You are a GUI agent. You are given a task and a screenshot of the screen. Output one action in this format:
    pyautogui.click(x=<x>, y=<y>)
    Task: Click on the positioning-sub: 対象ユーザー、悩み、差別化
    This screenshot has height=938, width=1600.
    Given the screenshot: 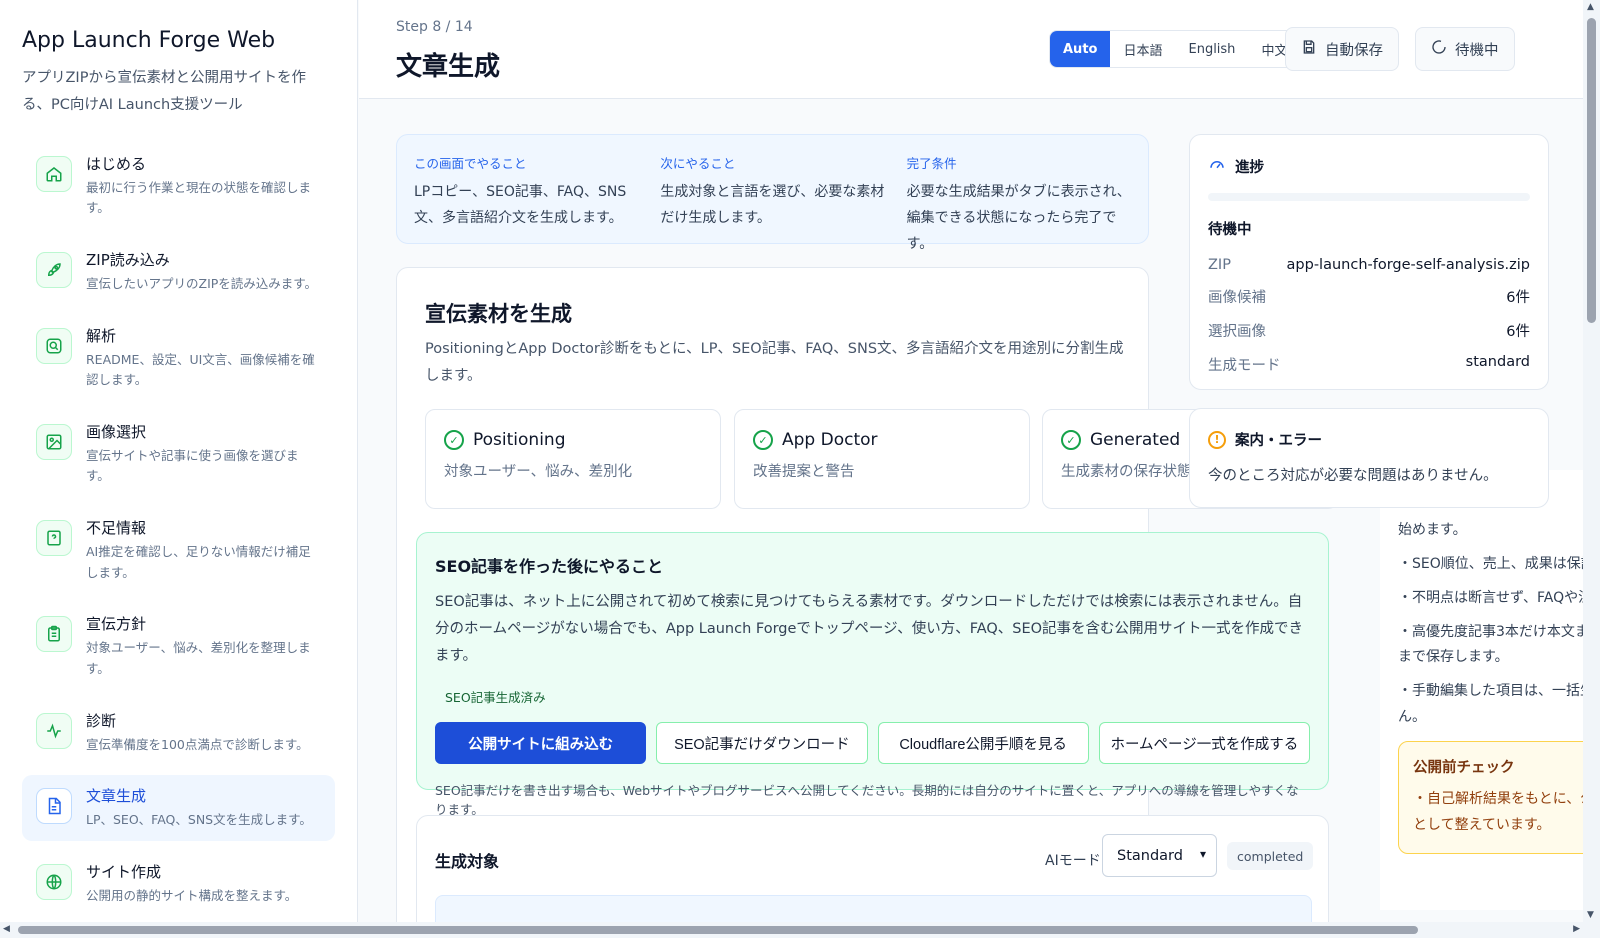 What is the action you would take?
    pyautogui.click(x=538, y=472)
    